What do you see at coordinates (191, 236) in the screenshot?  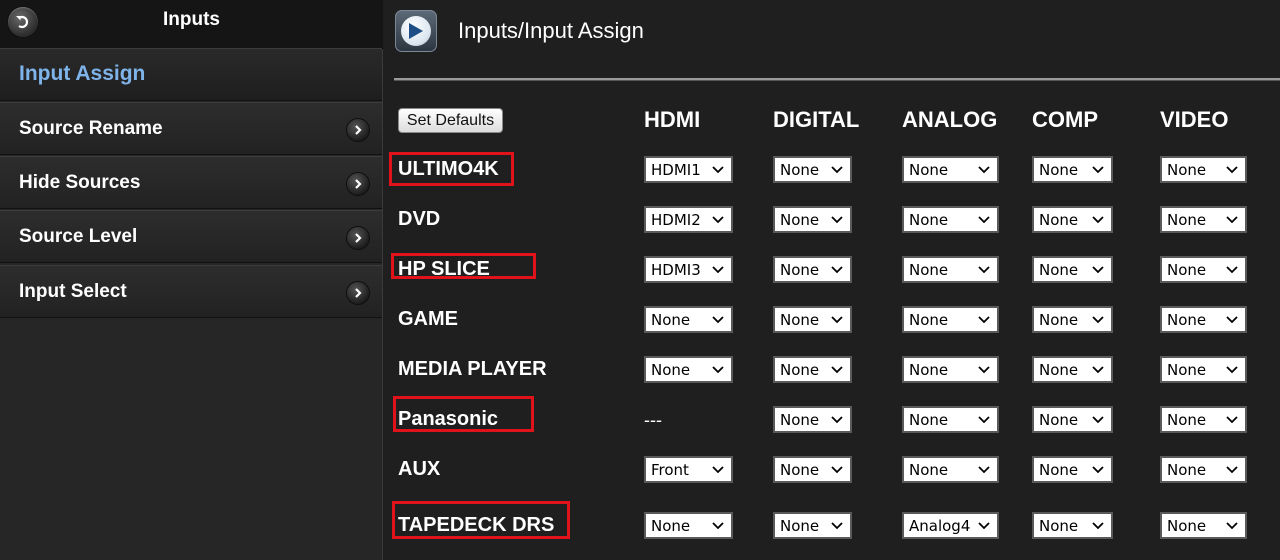 I see `sidebar-item-source-level: Source Level` at bounding box center [191, 236].